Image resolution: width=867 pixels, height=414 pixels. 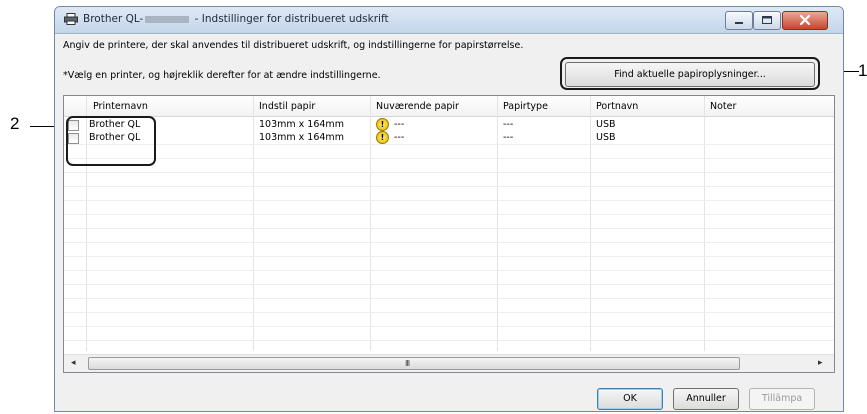 I want to click on minimize-button, so click(x=739, y=20).